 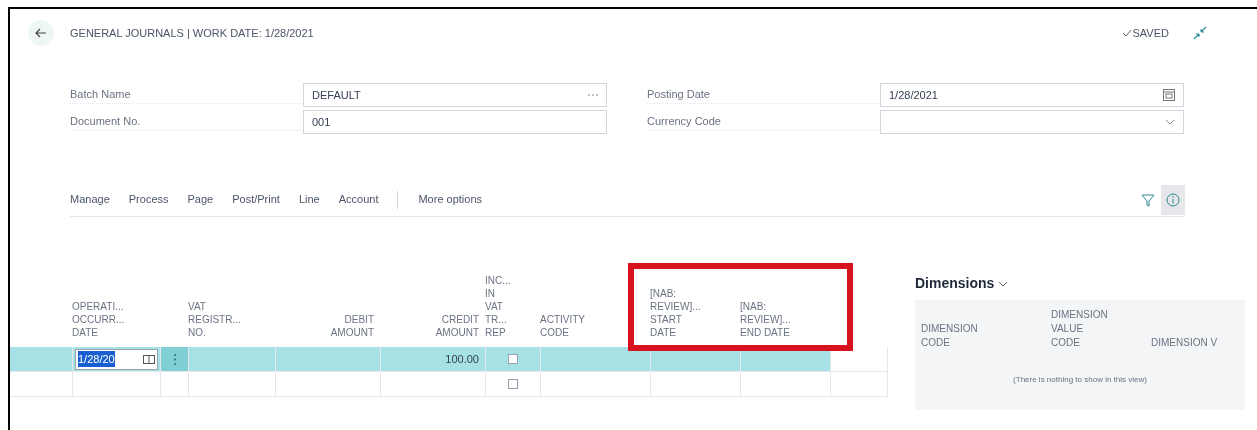 What do you see at coordinates (765, 319) in the screenshot?
I see `column-header: [NAB: REVIEW]... END DATE` at bounding box center [765, 319].